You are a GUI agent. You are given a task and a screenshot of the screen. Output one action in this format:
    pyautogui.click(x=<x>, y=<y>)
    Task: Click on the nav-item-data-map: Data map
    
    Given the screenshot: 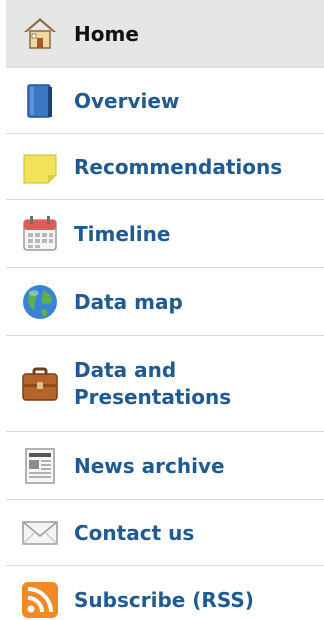 What is the action you would take?
    pyautogui.click(x=165, y=302)
    